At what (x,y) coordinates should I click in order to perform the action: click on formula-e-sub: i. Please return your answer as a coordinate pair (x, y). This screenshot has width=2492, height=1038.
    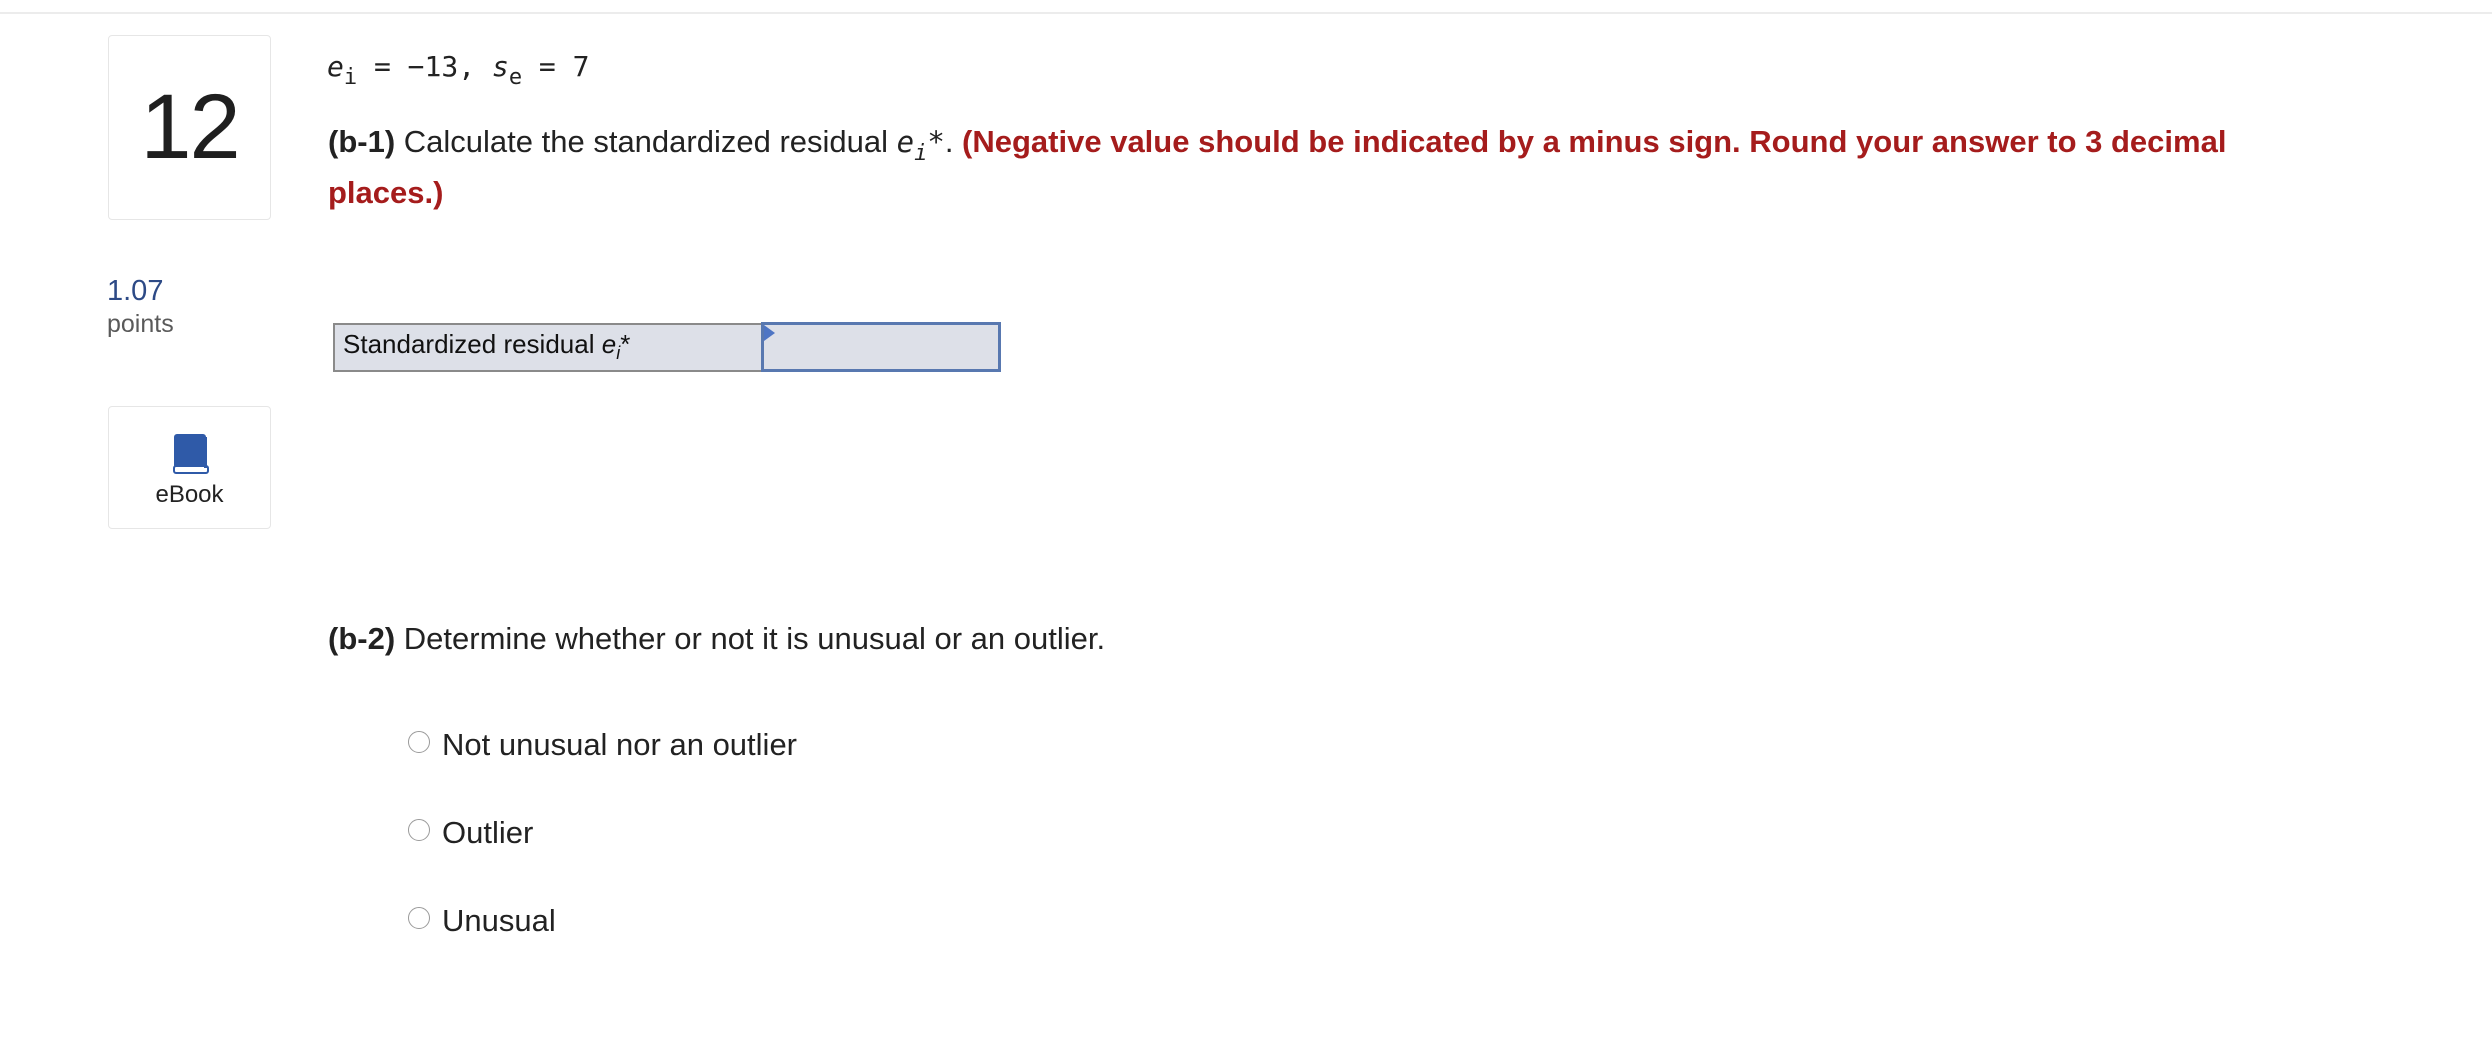
    Looking at the image, I should click on (350, 77).